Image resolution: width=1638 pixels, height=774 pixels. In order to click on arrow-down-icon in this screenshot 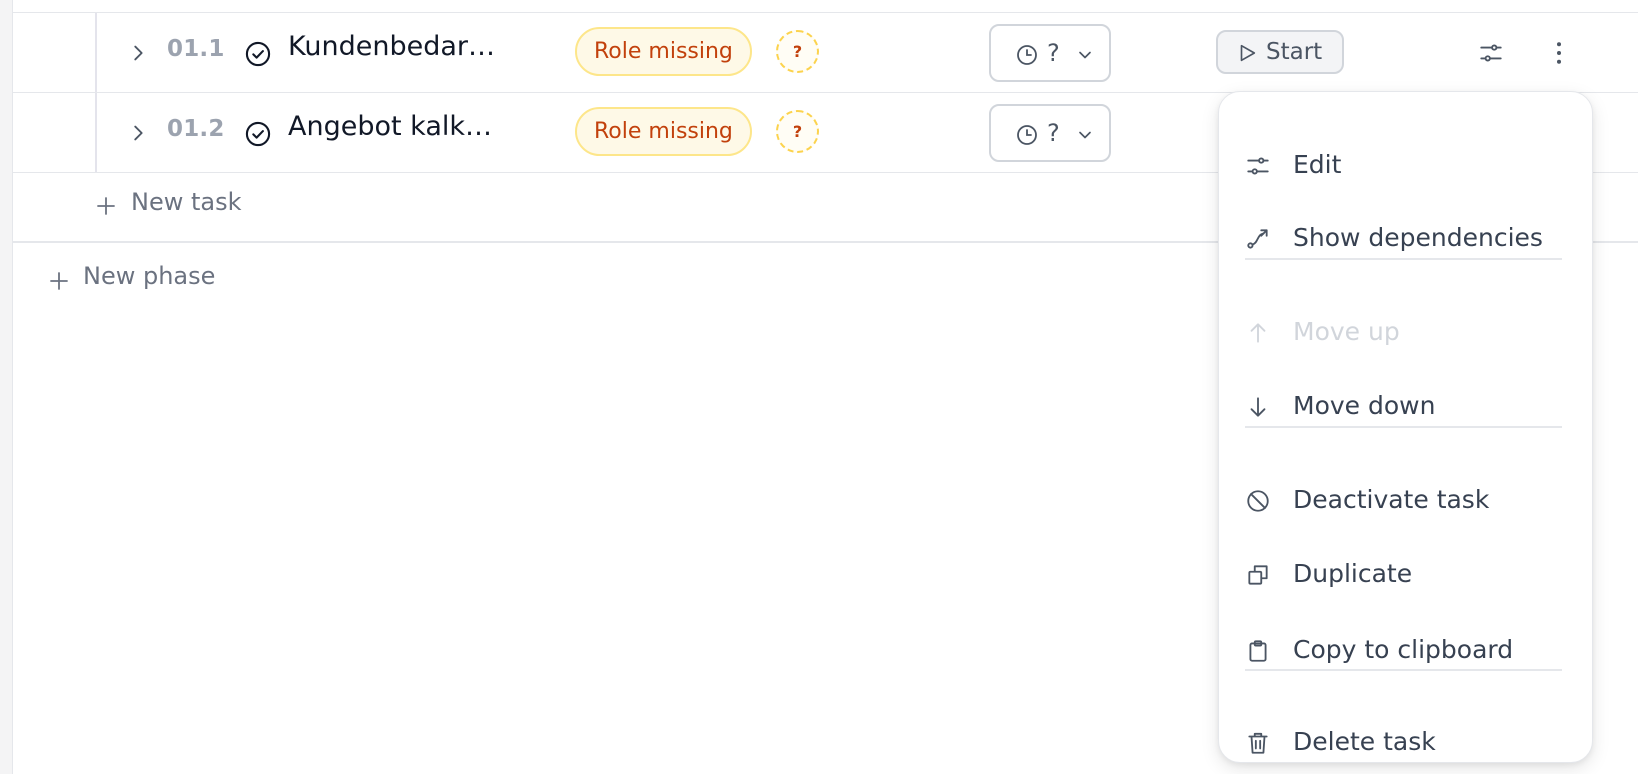, I will do `click(1258, 407)`.